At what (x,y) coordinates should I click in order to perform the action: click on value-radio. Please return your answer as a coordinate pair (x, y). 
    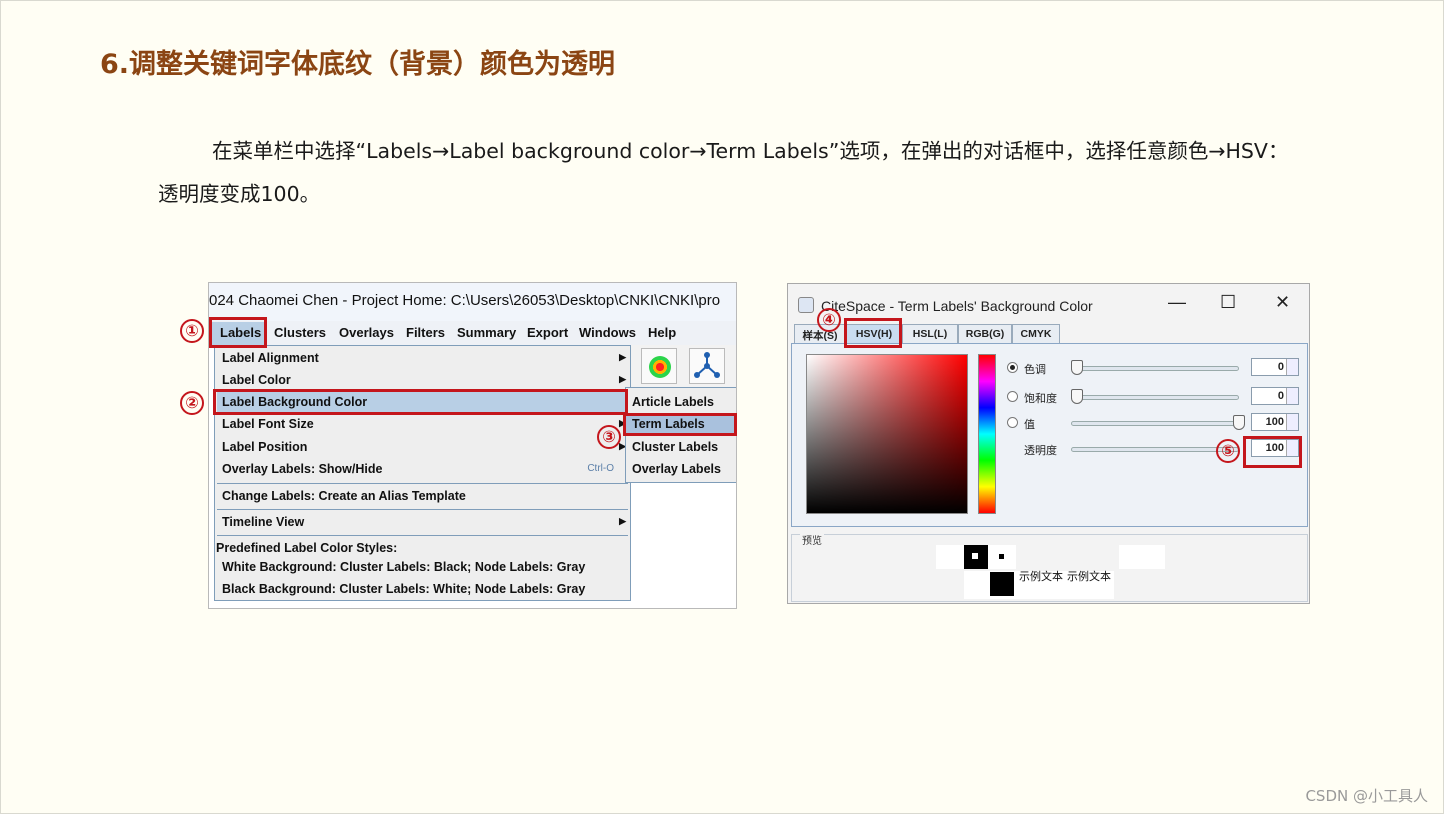
    Looking at the image, I should click on (1012, 422).